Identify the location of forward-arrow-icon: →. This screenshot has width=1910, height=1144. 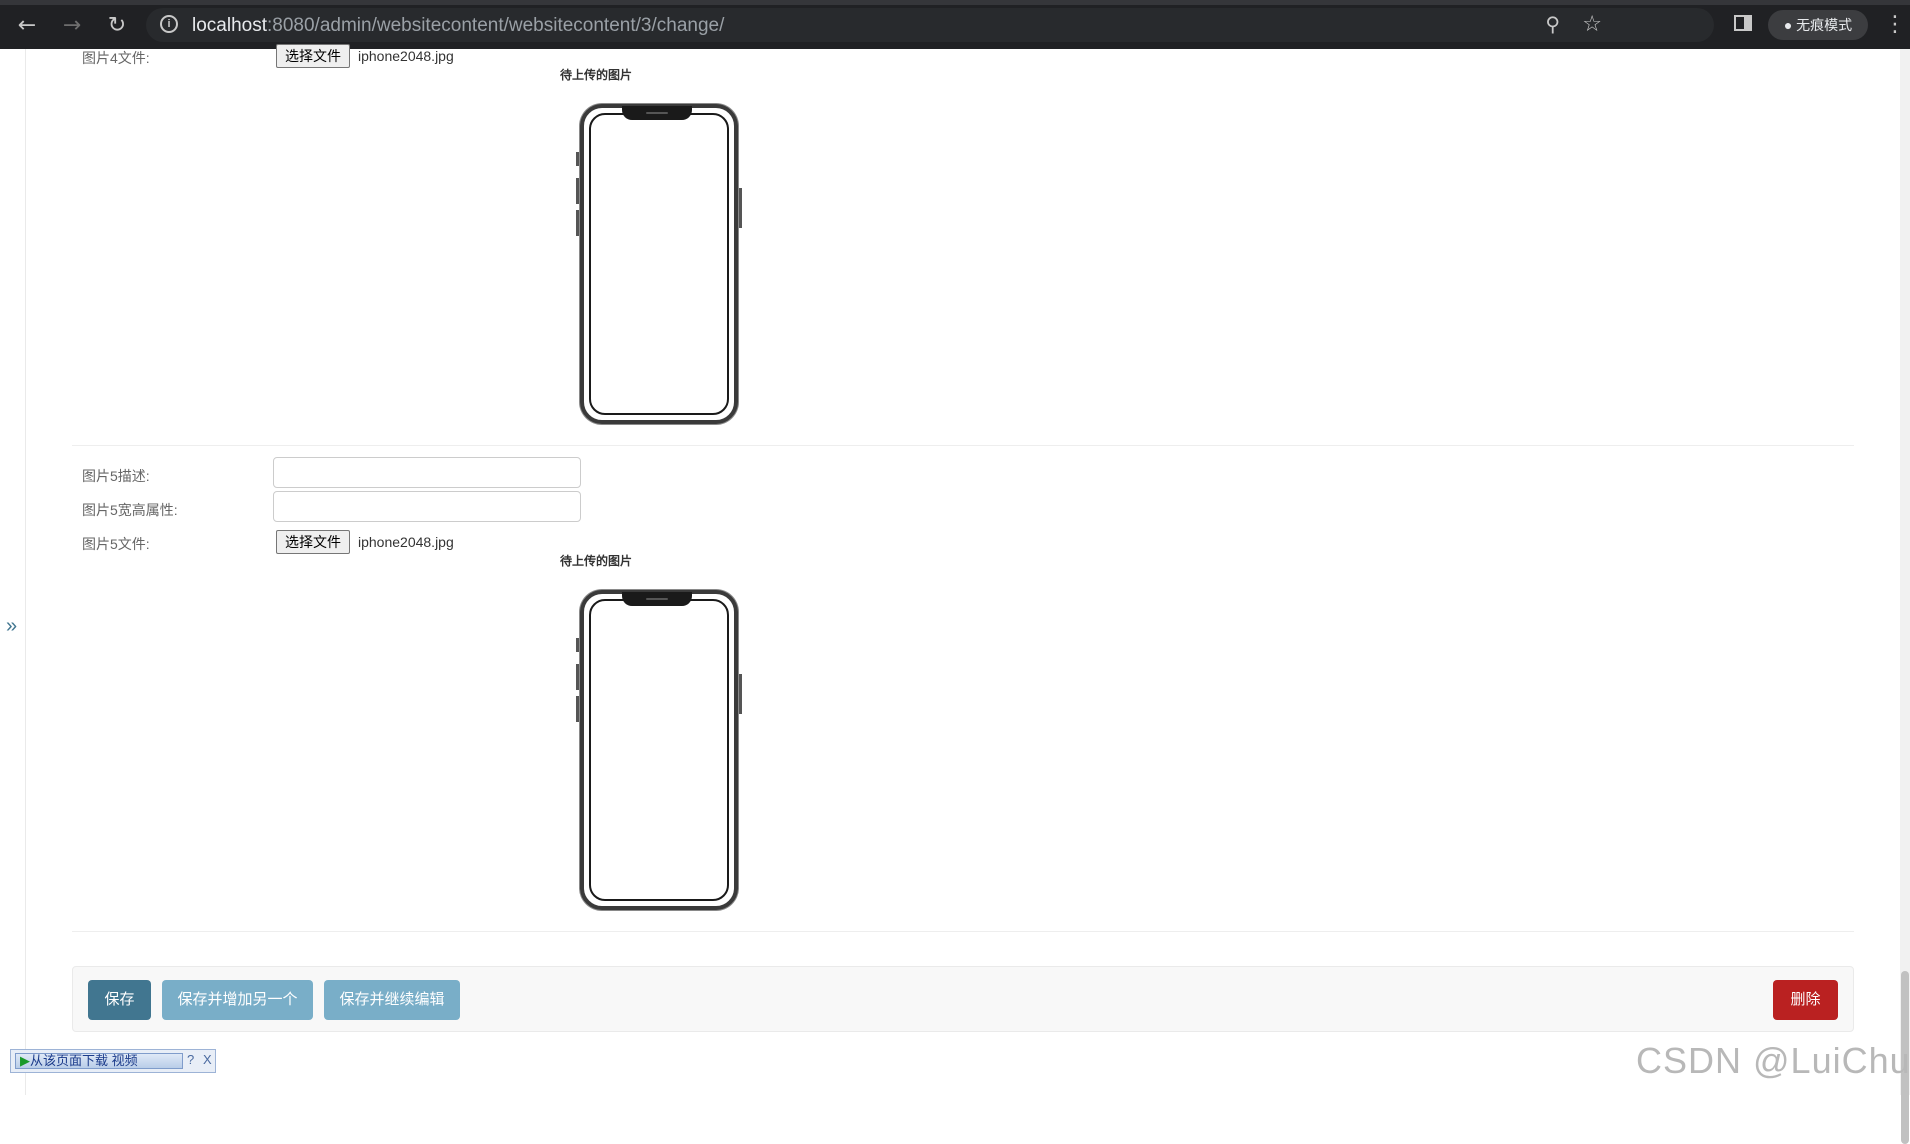
(72, 26).